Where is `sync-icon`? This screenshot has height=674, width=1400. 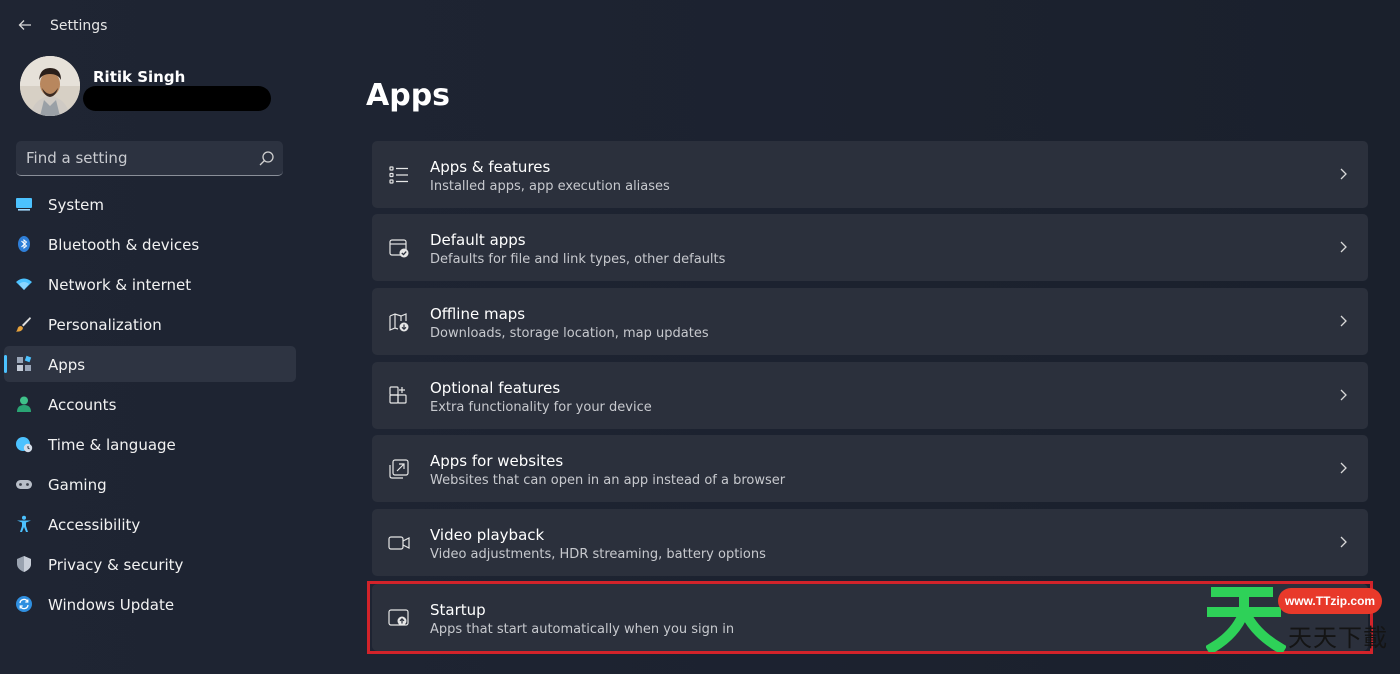
sync-icon is located at coordinates (24, 604).